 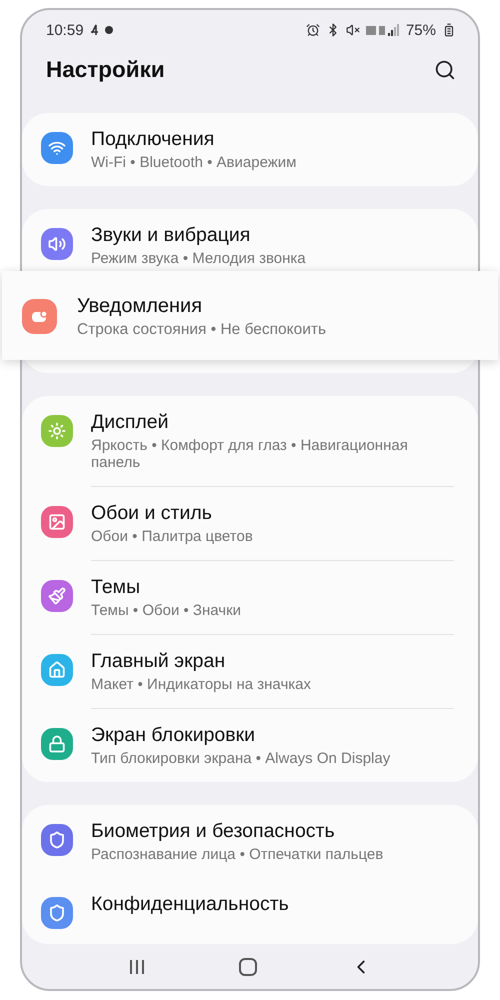 I want to click on settings-item: Экран блокировки Тип блокировки экрана • Always On Display, so click(x=250, y=745).